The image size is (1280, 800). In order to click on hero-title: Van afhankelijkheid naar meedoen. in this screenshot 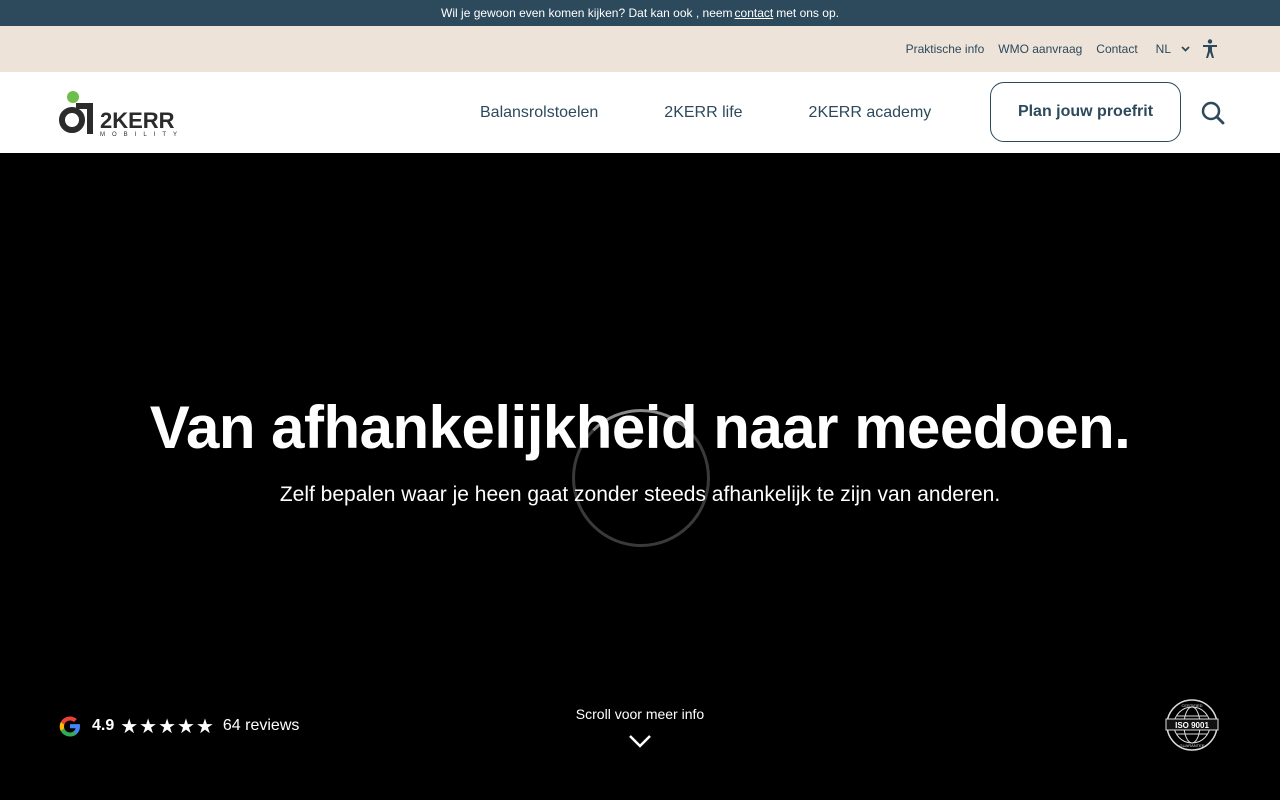, I will do `click(640, 427)`.